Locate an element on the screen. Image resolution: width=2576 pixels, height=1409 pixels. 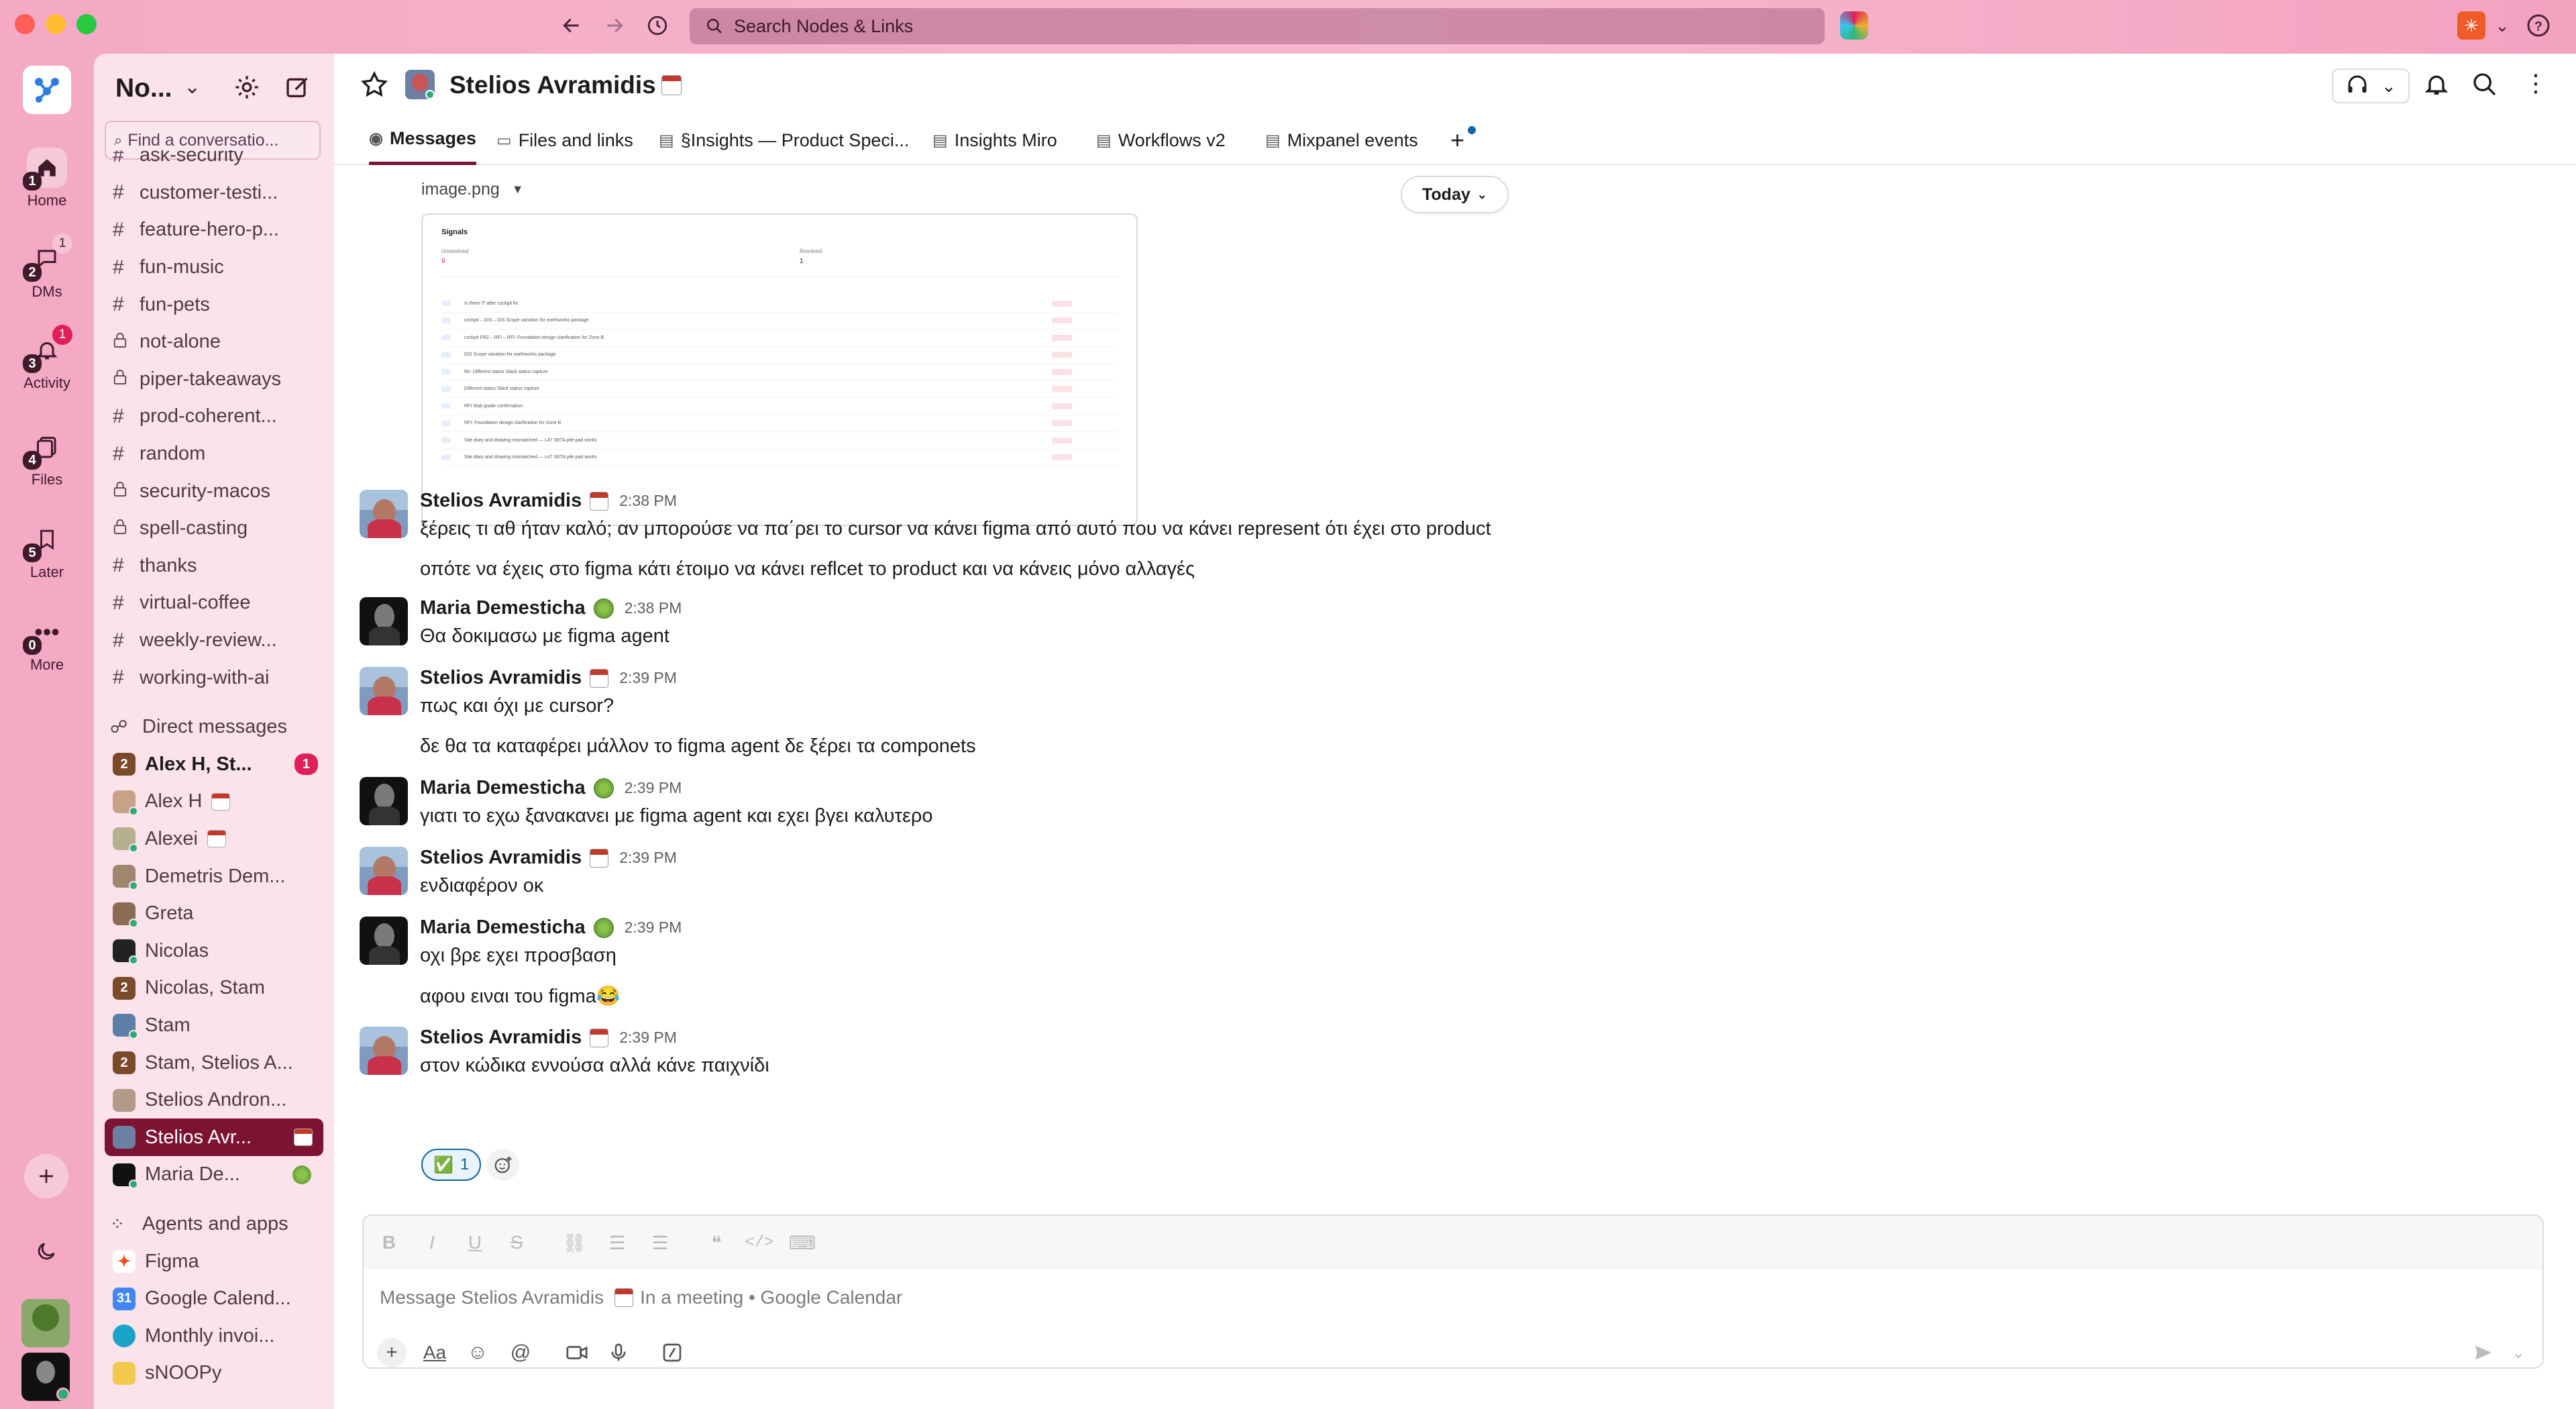
app-item-figma: ✦ Figma is located at coordinates (214, 1261).